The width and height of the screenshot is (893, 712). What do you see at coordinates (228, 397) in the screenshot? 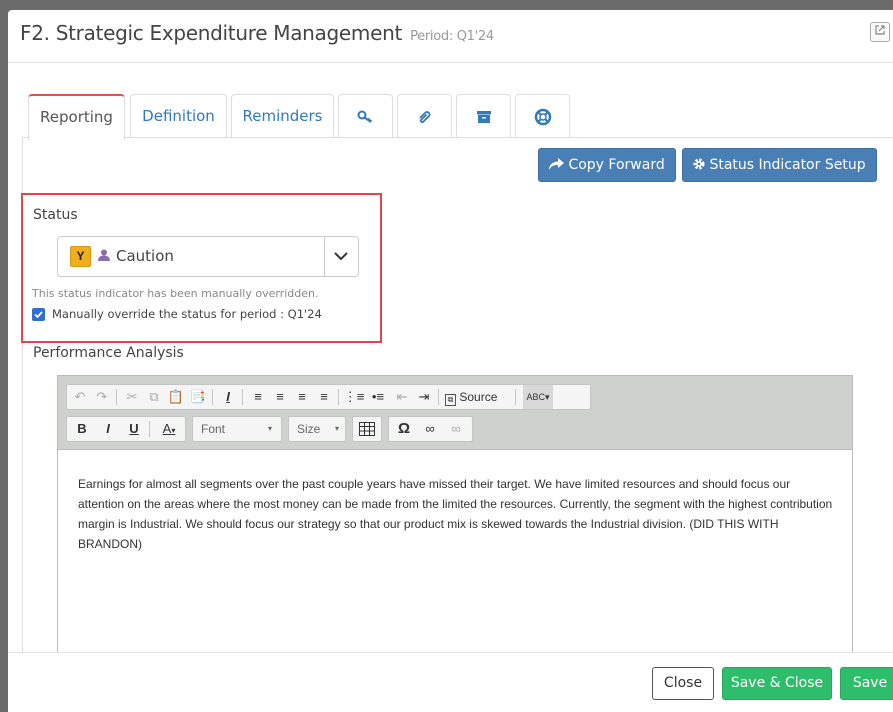
I see `remove-format-icon: I` at bounding box center [228, 397].